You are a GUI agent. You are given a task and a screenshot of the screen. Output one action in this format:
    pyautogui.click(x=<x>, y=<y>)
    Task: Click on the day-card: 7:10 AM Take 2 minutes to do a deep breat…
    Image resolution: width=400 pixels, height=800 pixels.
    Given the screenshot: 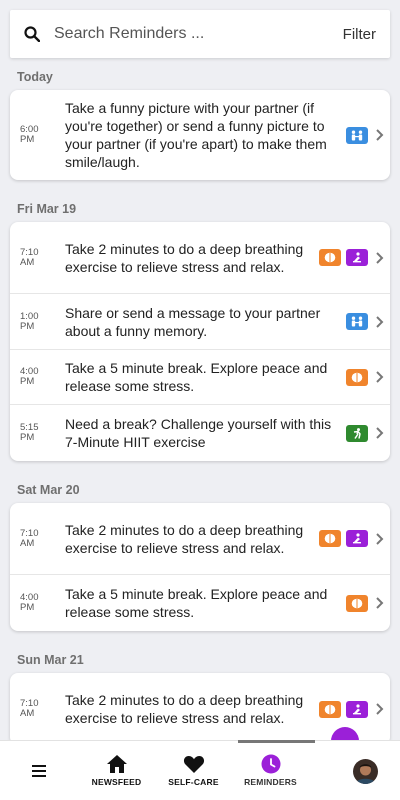 What is the action you would take?
    pyautogui.click(x=200, y=706)
    